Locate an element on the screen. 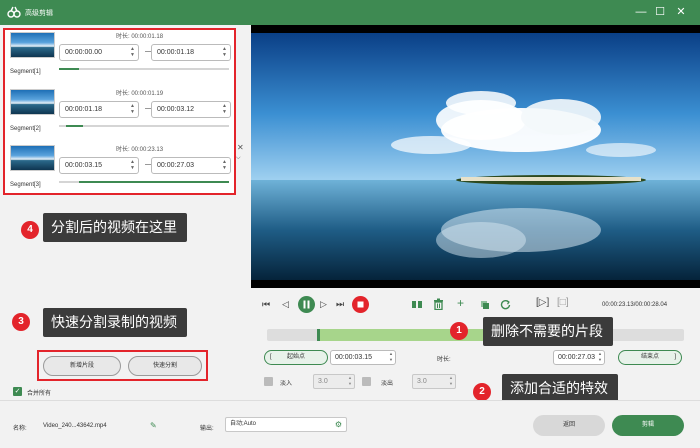 Image resolution: width=700 pixels, height=448 pixels. trim-timeline is located at coordinates (475, 335).